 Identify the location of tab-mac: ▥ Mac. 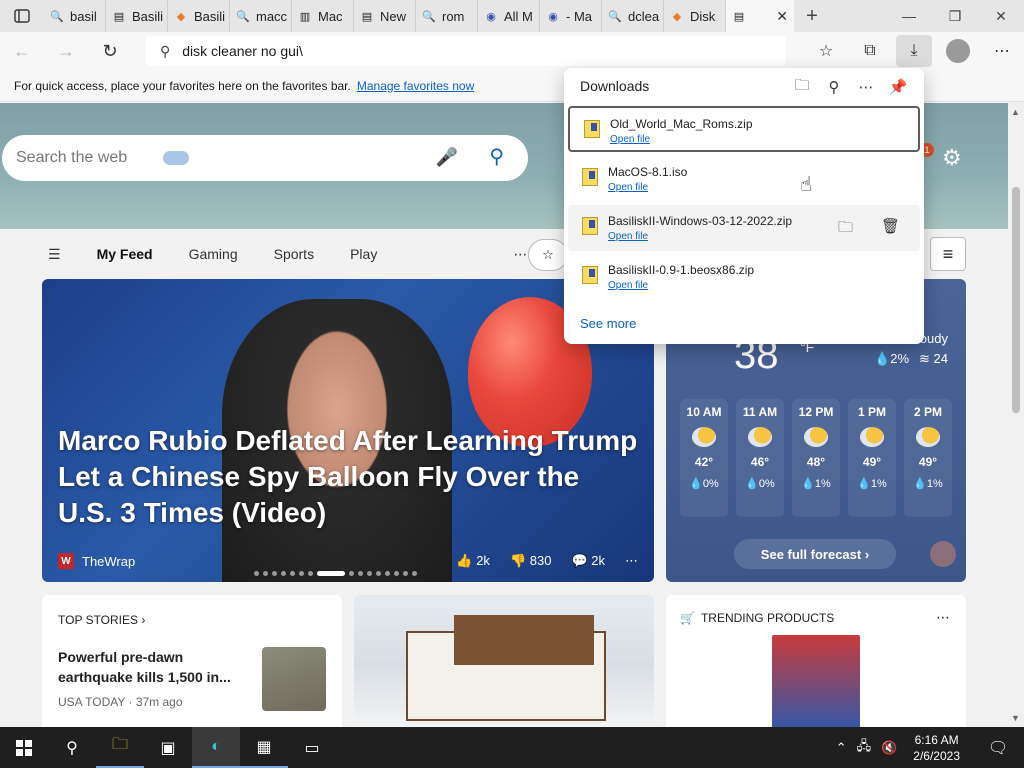
(323, 16).